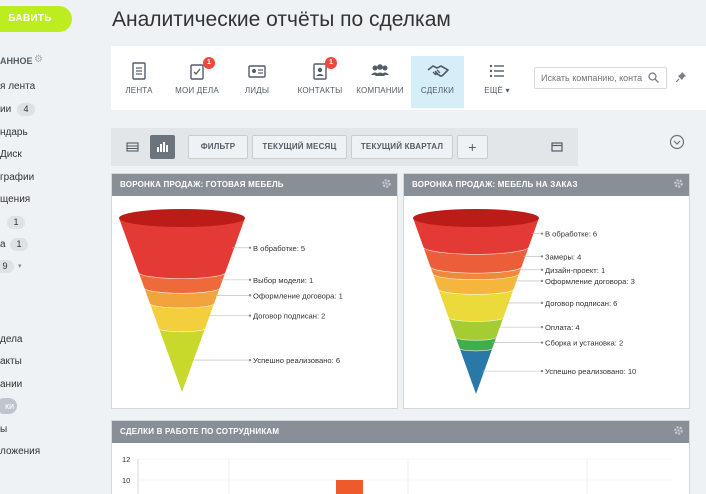 Image resolution: width=706 pixels, height=494 pixels. What do you see at coordinates (438, 71) in the screenshot?
I see `handshake-icon` at bounding box center [438, 71].